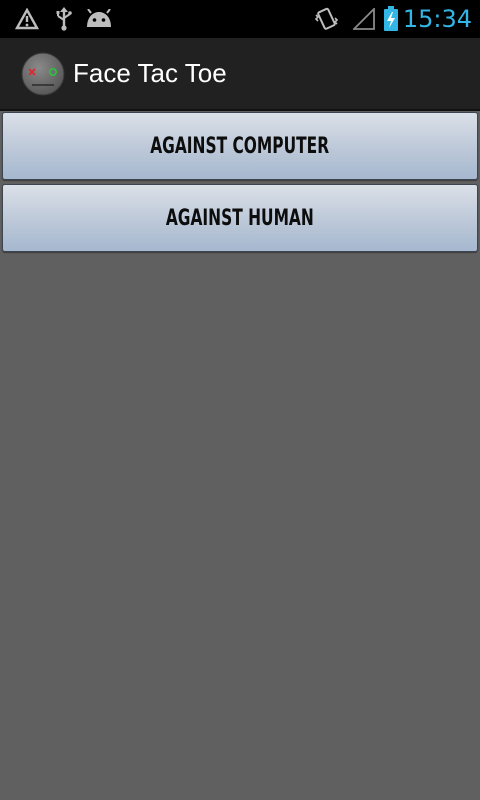 Image resolution: width=480 pixels, height=800 pixels. Describe the element at coordinates (240, 19) in the screenshot. I see `status-bar: 15:34` at that location.